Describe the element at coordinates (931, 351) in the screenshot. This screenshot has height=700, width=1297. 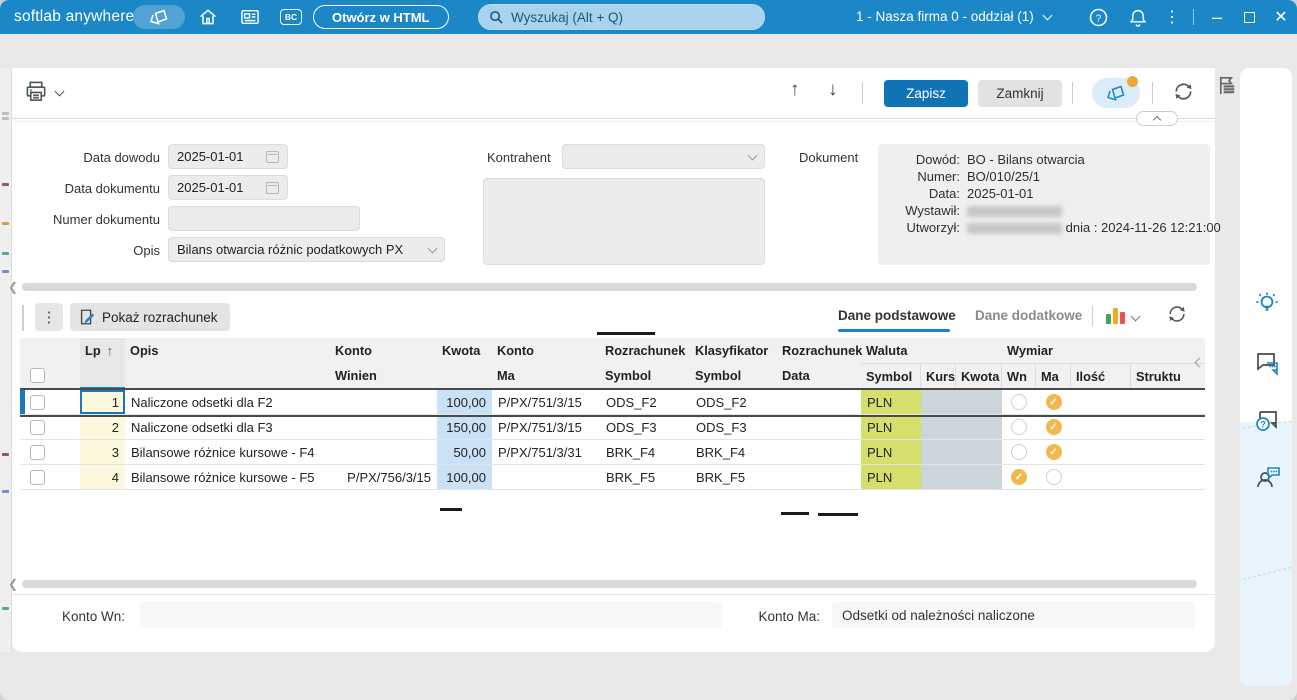
I see `header-group-waluta: Waluta` at that location.